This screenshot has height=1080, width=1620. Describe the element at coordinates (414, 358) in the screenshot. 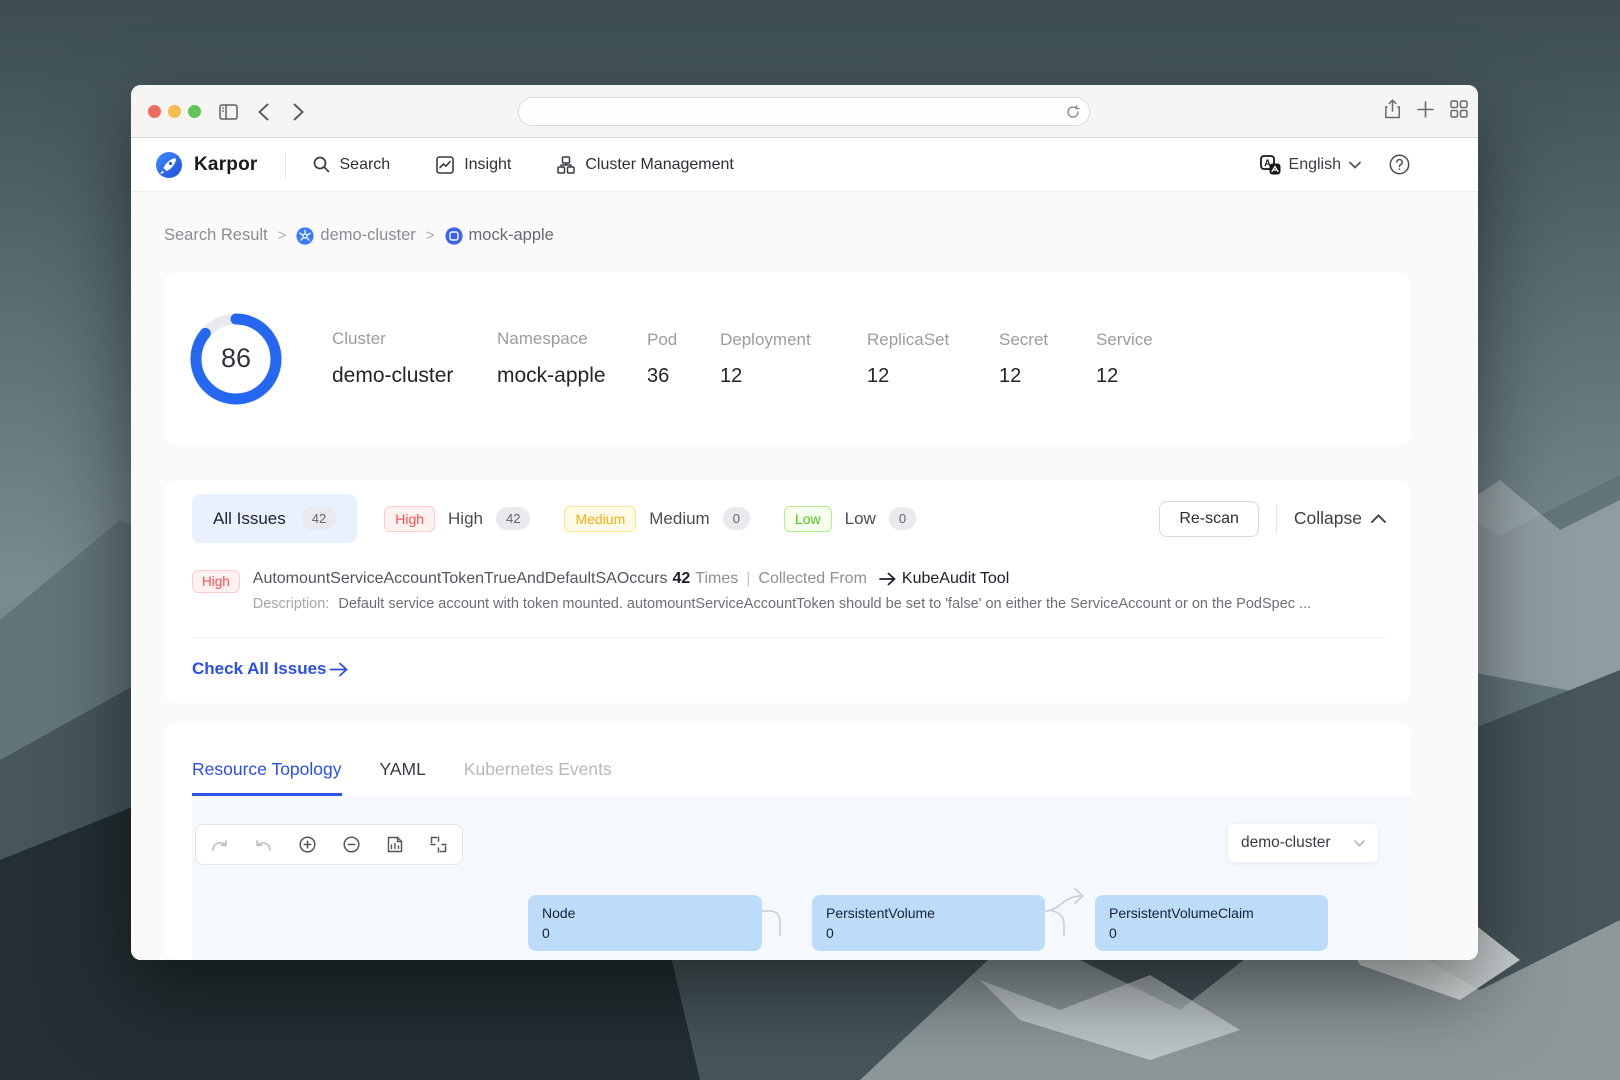

I see `stat-cluster: Cluster demo-cluster` at that location.